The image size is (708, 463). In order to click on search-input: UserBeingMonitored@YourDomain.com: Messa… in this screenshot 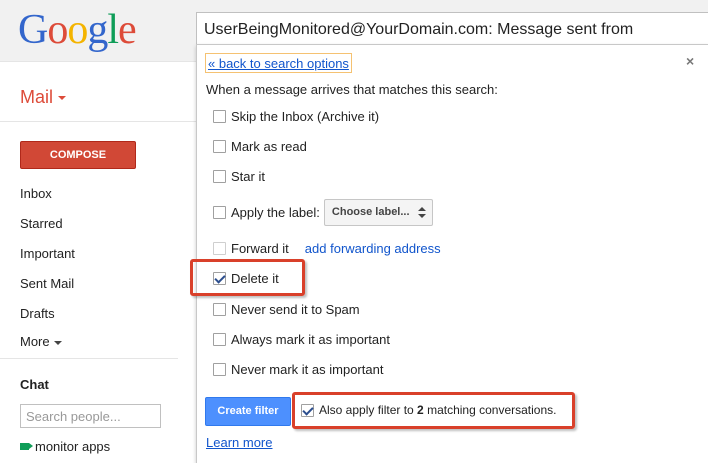, I will do `click(452, 29)`.